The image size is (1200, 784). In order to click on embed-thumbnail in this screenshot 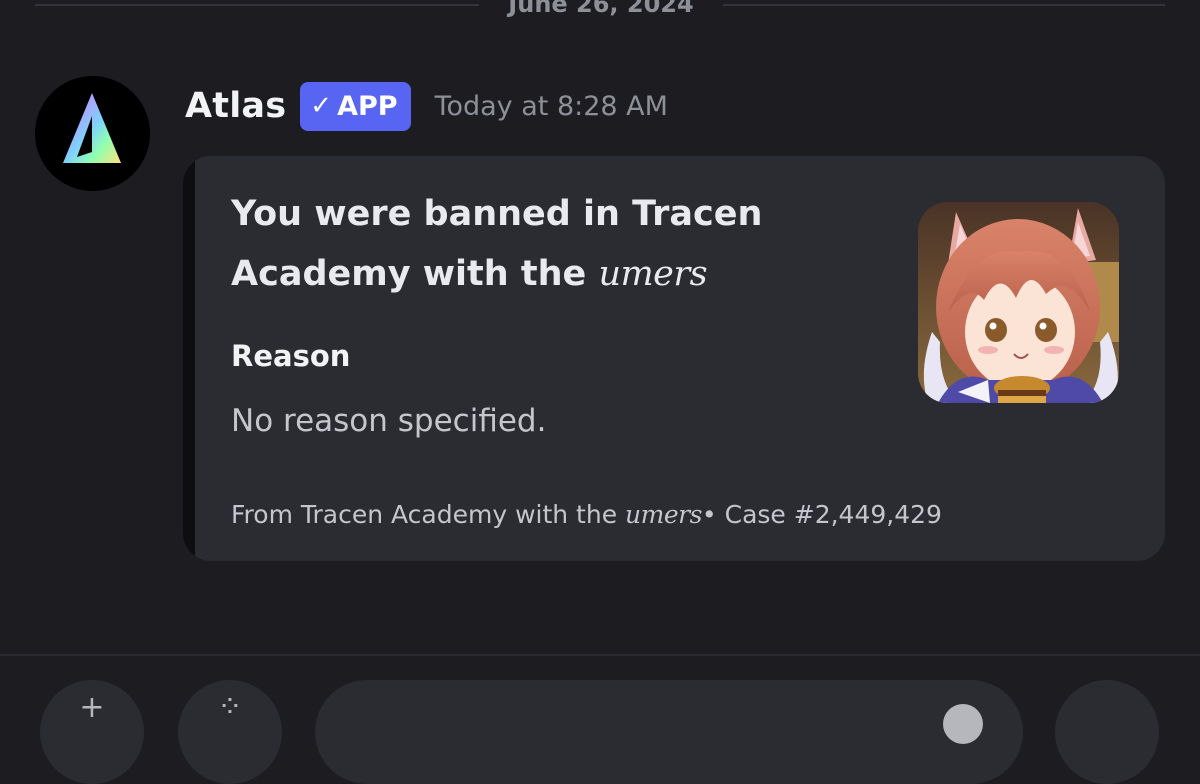, I will do `click(1018, 302)`.